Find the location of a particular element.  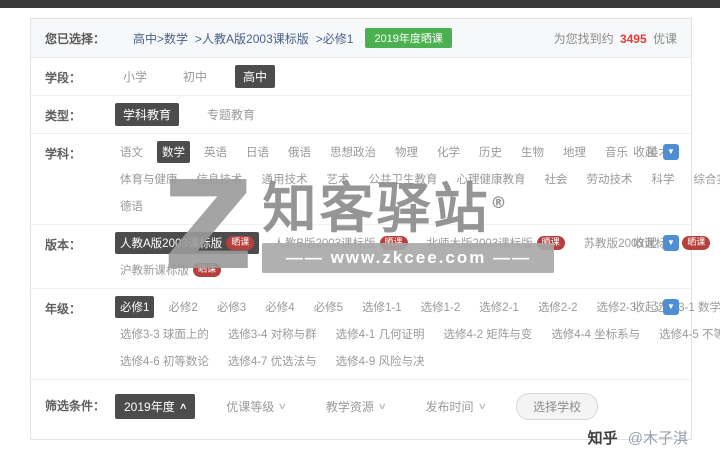

option-label: 科学 is located at coordinates (663, 180).